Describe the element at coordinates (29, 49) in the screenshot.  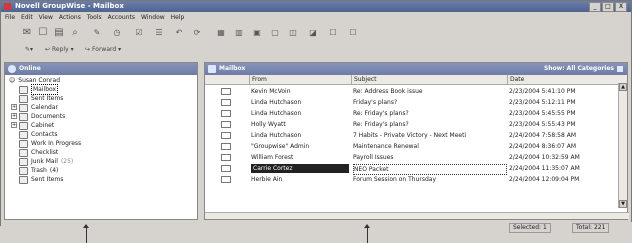
I see `new-item-icon: ✎▾` at that location.